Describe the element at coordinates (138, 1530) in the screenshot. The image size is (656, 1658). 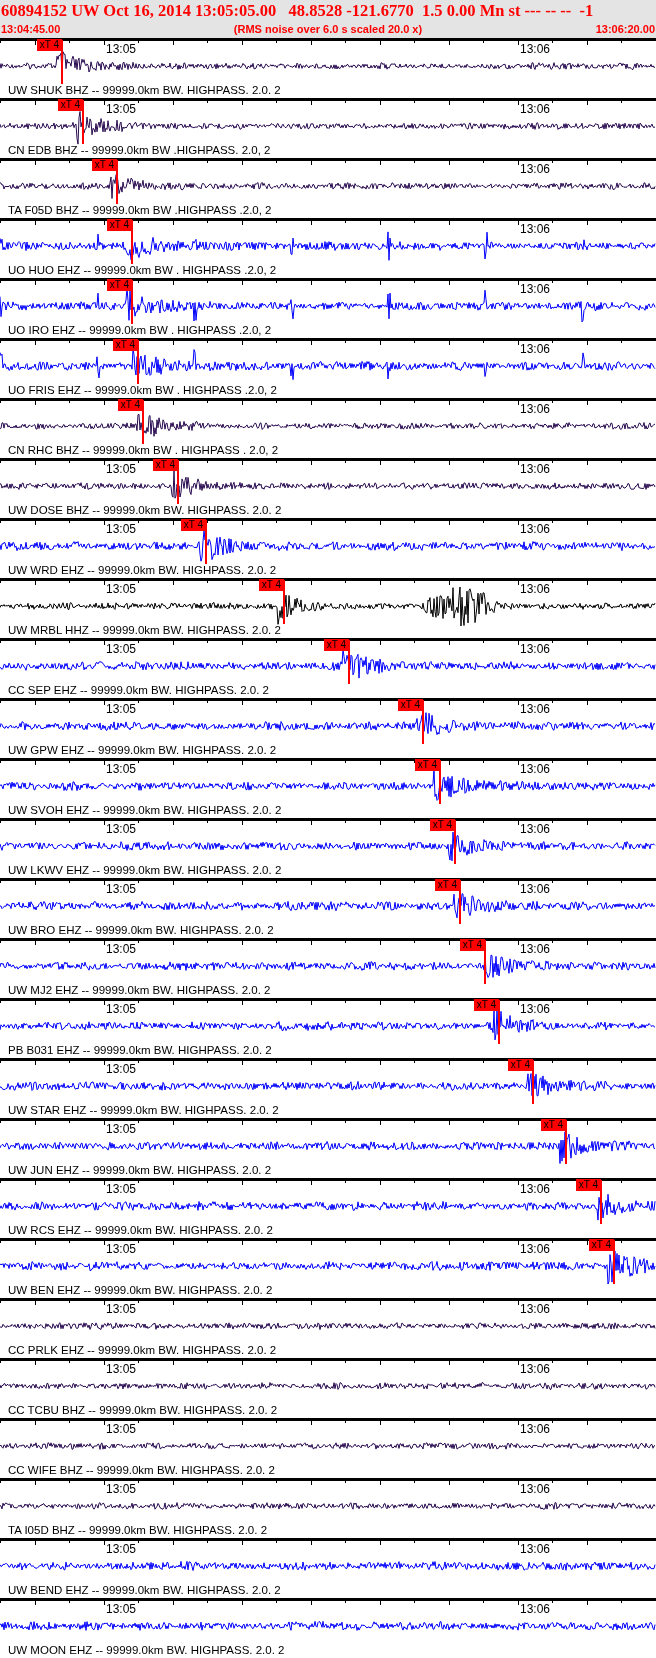
I see `station-label: TA I05D BHZ -- 99999.0km BW. HIGHPASS. 2.0. 2` at that location.